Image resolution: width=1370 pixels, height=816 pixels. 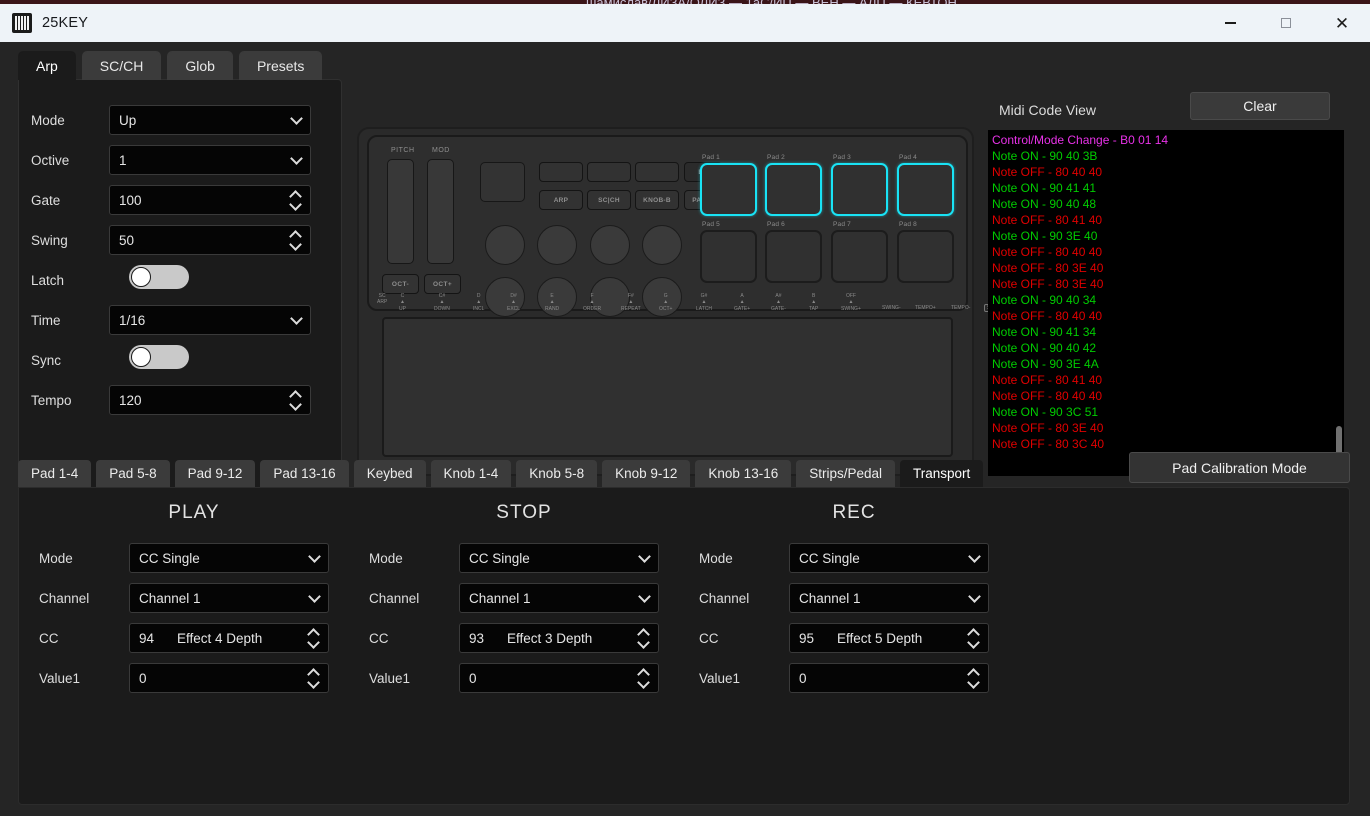 What do you see at coordinates (631, 302) in the screenshot?
I see `legend-fs-repeat: F# ▲ REPEAT` at bounding box center [631, 302].